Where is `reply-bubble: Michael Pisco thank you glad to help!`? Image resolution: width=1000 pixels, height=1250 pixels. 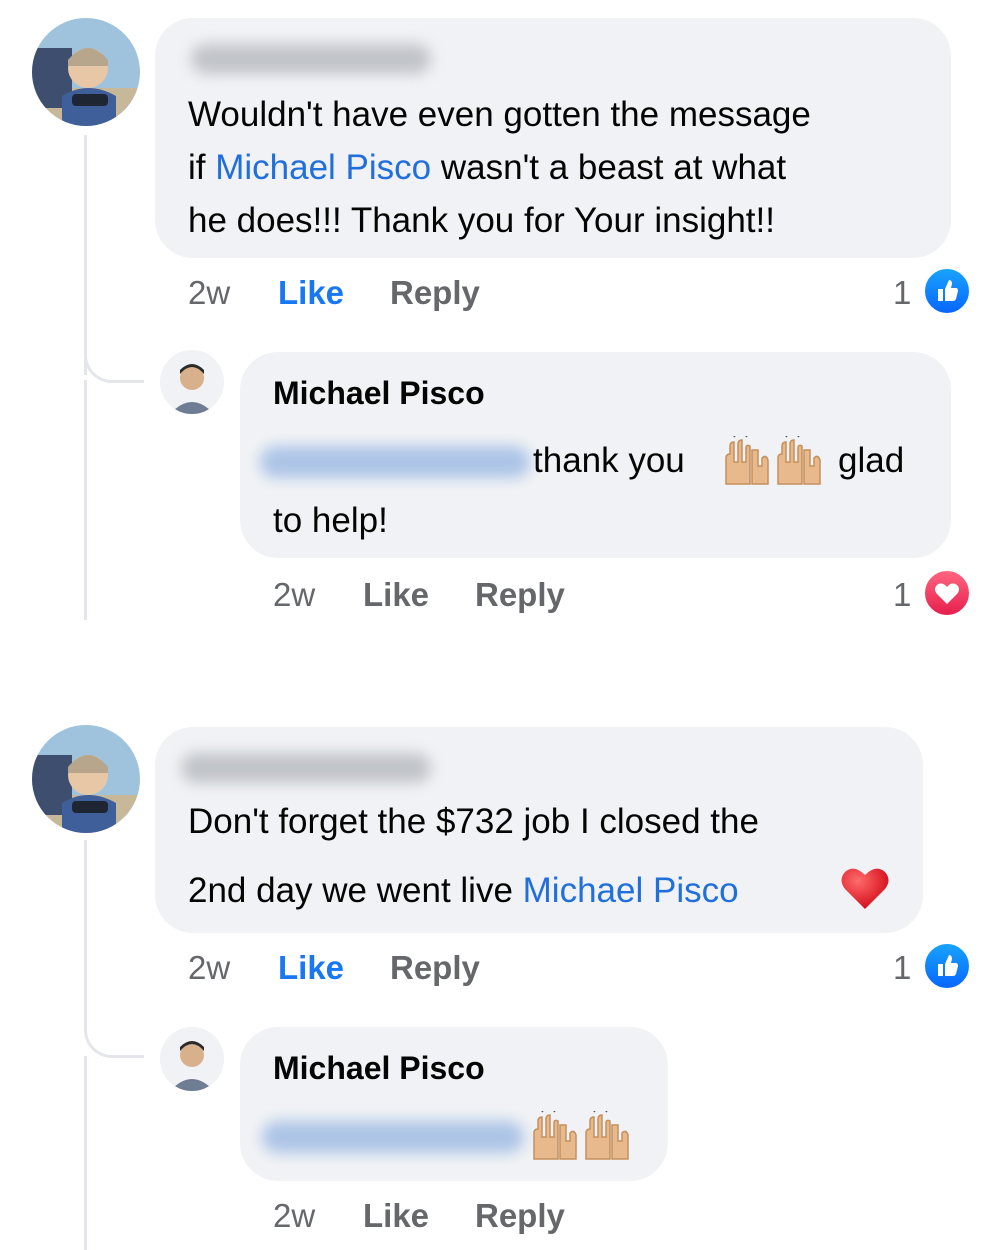 reply-bubble: Michael Pisco thank you glad to help! is located at coordinates (595, 455).